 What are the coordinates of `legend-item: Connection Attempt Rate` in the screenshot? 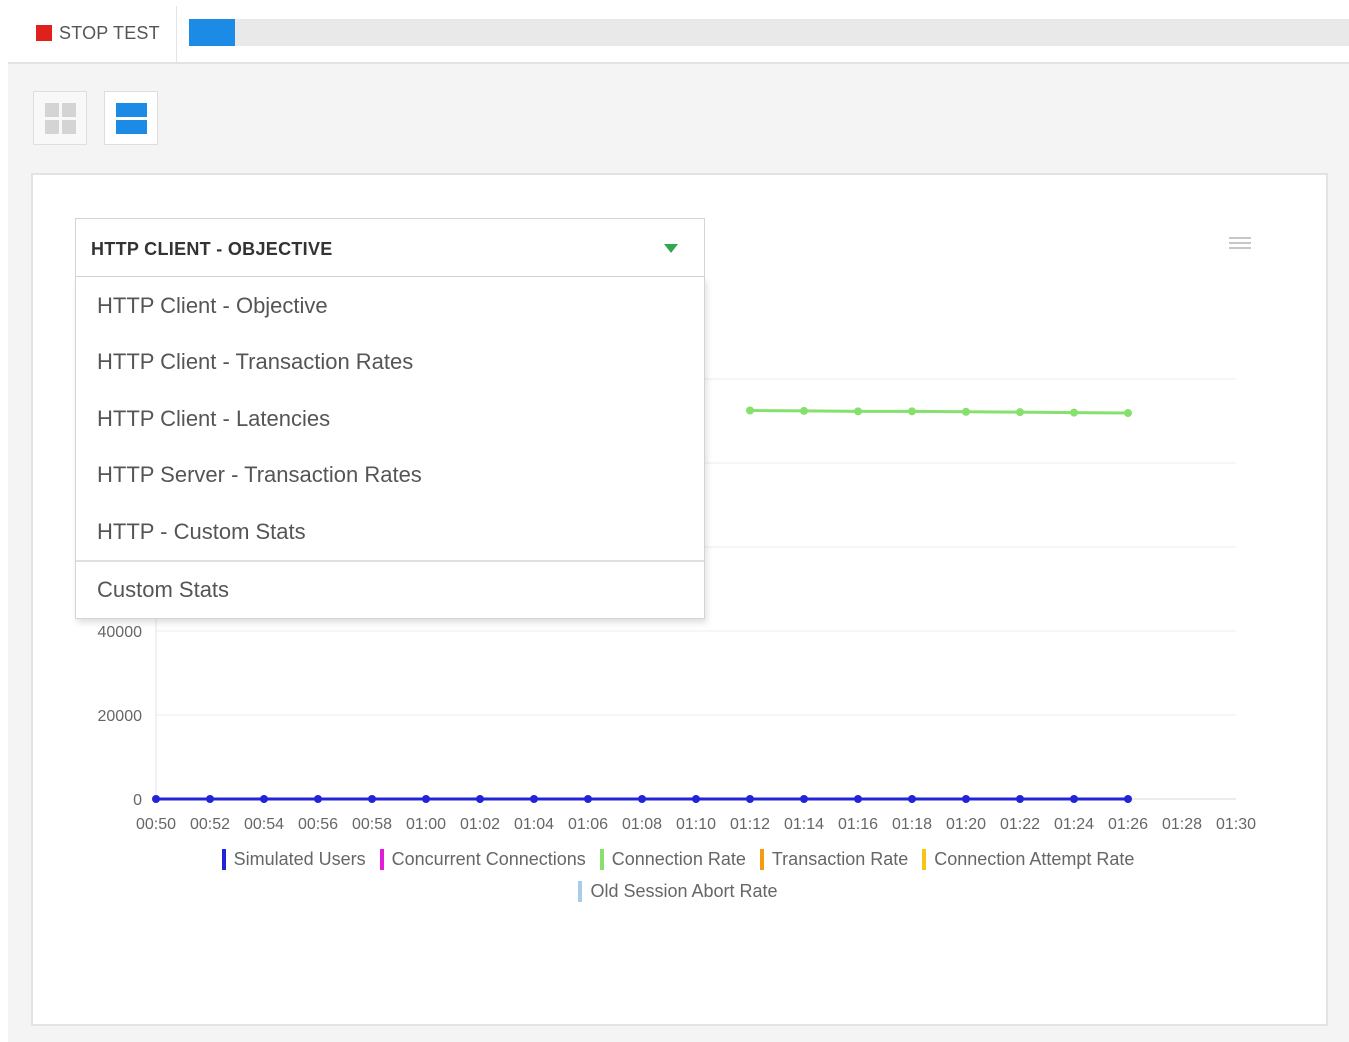 It's located at (1028, 859).